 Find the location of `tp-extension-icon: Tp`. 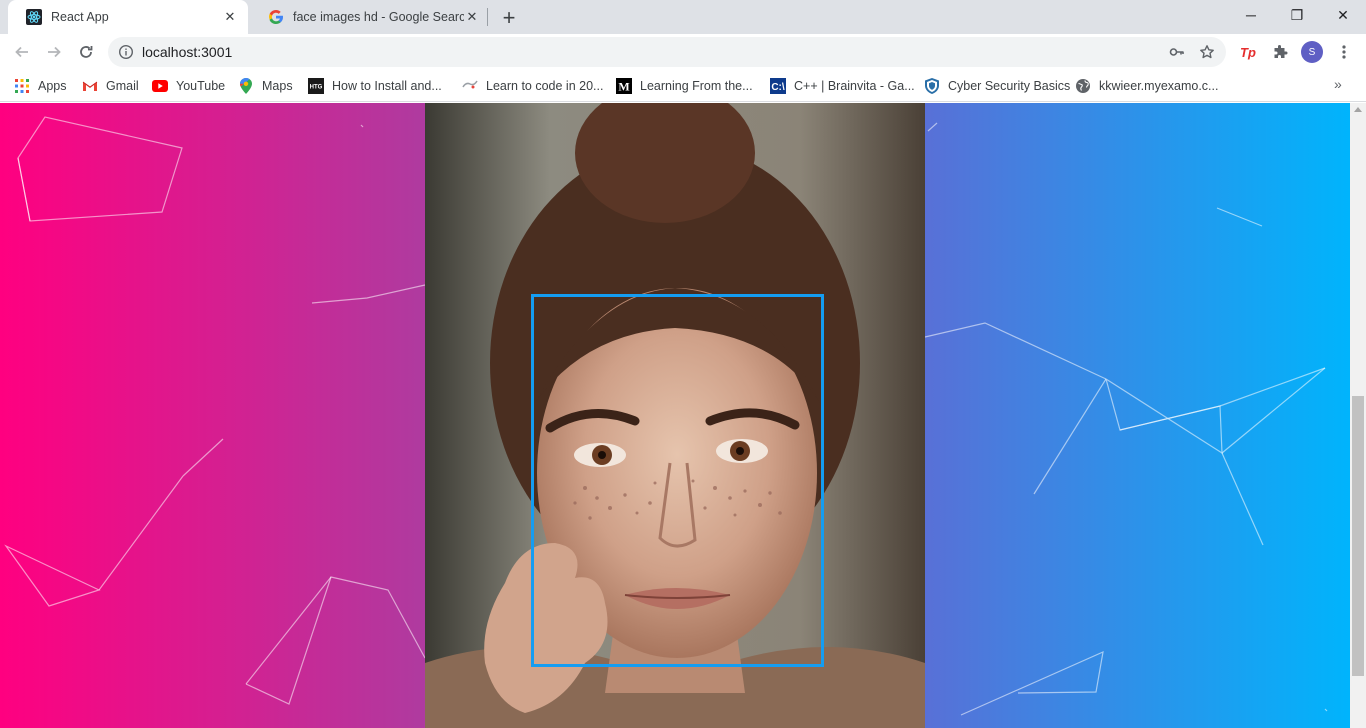

tp-extension-icon: Tp is located at coordinates (1248, 52).